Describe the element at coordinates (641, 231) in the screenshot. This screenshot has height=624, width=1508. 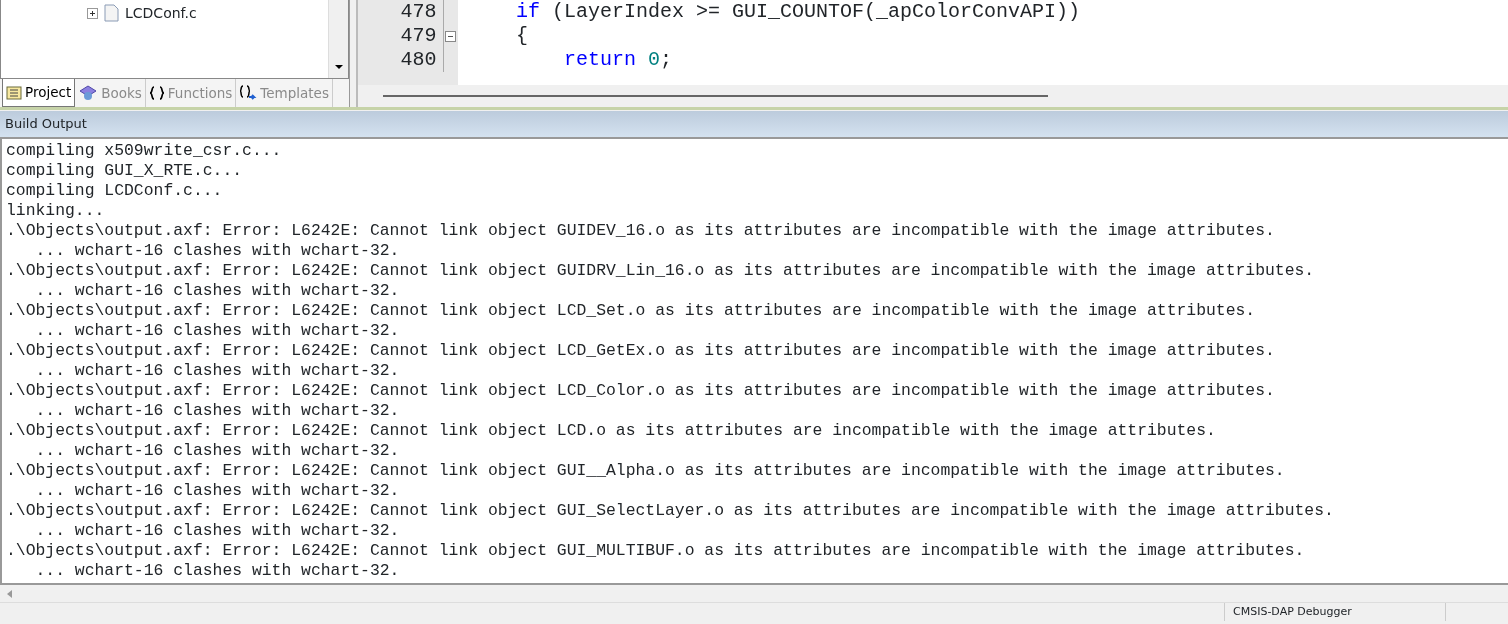
I see `output-line: .\Objects\output.axf: Error: L6242E: Cannot link object GUIDEV_16.o as its attributes are incompatible with the image attributes.` at that location.